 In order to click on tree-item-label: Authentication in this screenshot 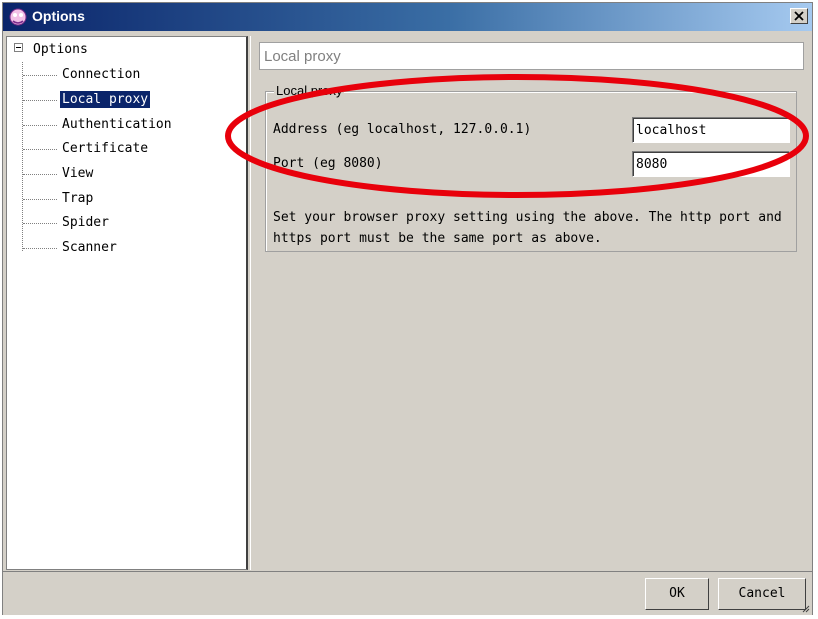, I will do `click(117, 124)`.